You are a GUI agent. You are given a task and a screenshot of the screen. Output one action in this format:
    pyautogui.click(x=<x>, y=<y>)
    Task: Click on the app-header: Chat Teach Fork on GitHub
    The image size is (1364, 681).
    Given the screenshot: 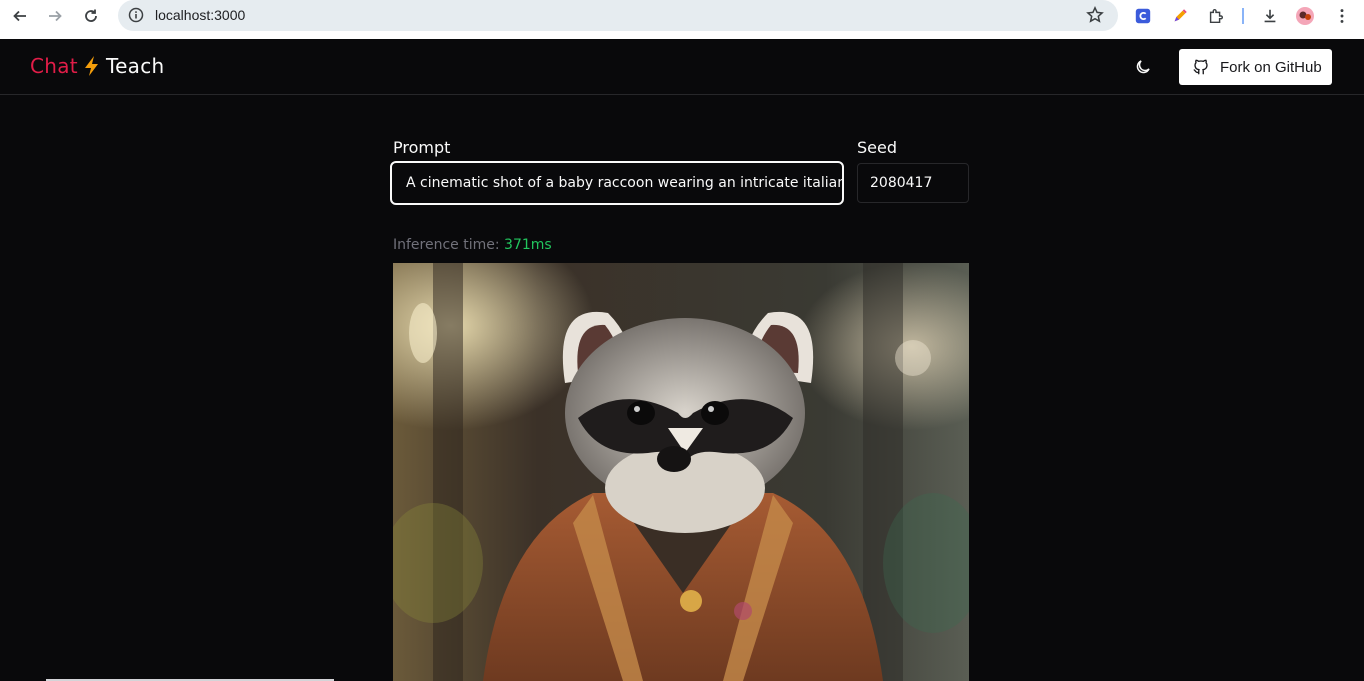 What is the action you would take?
    pyautogui.click(x=682, y=67)
    